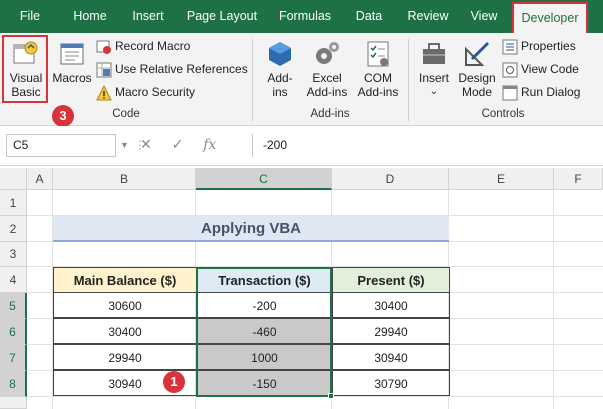 This screenshot has width=603, height=409. What do you see at coordinates (327, 69) in the screenshot?
I see `excel-add-ins-button: Excel Add-ins` at bounding box center [327, 69].